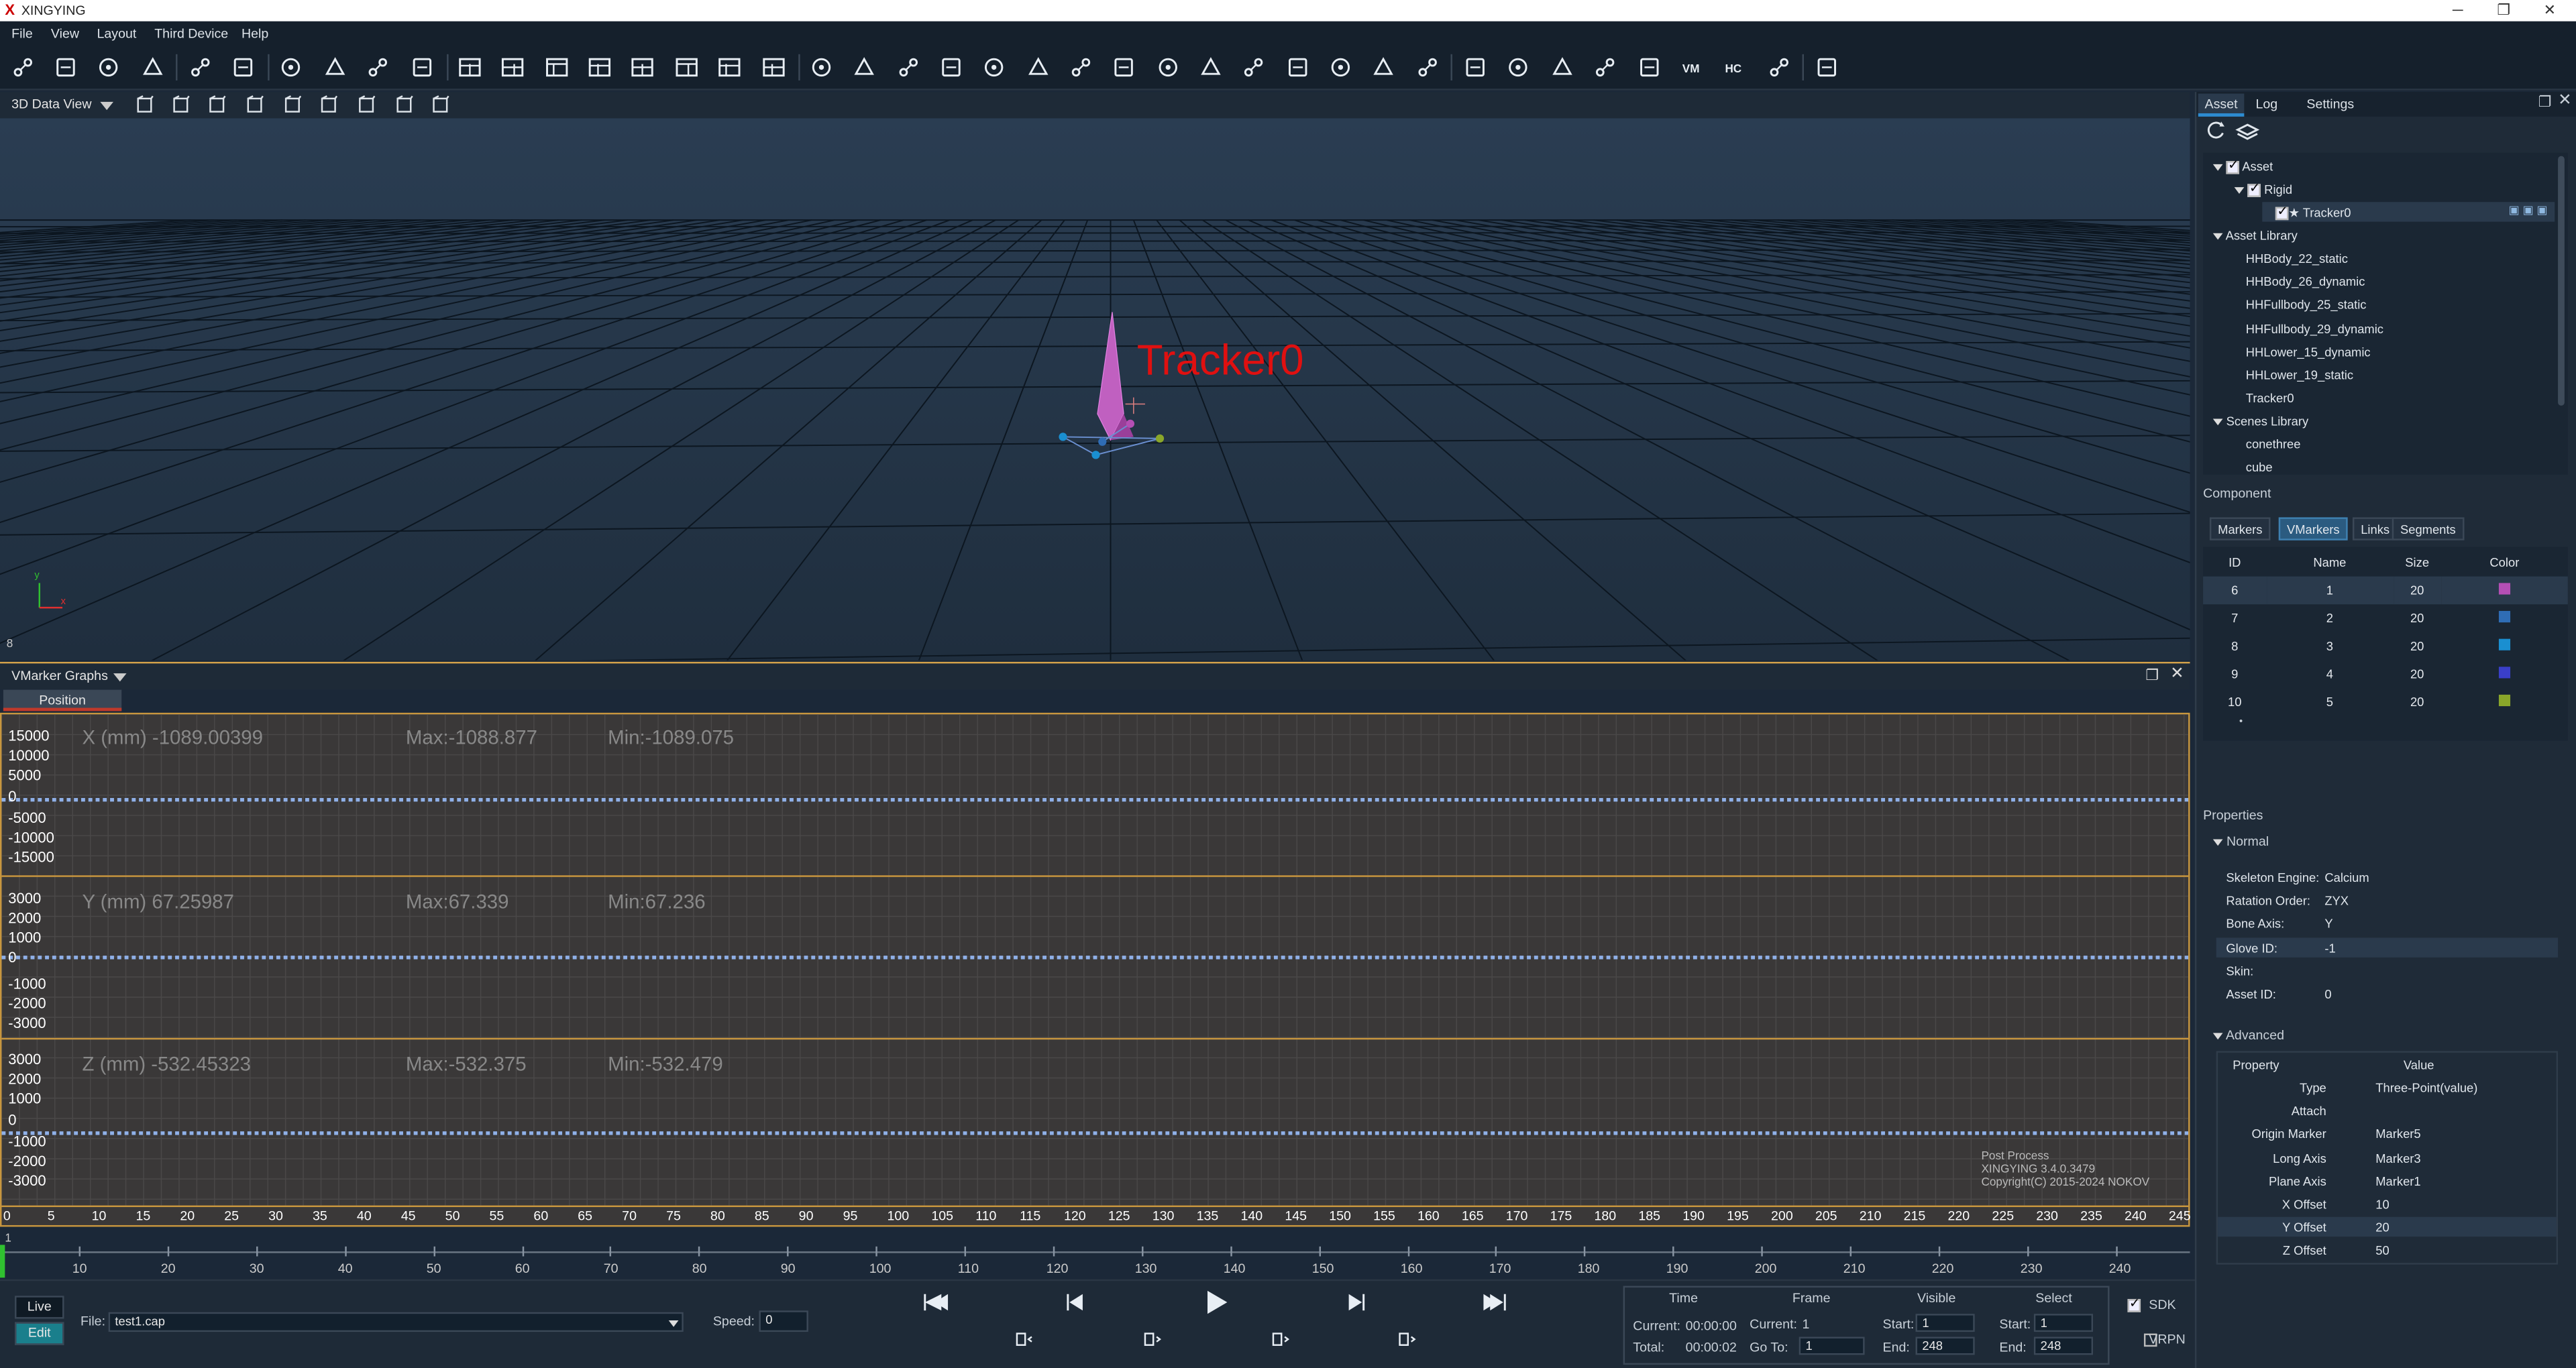 The height and width of the screenshot is (1368, 2576). What do you see at coordinates (1827, 67) in the screenshot?
I see `axis-icon` at bounding box center [1827, 67].